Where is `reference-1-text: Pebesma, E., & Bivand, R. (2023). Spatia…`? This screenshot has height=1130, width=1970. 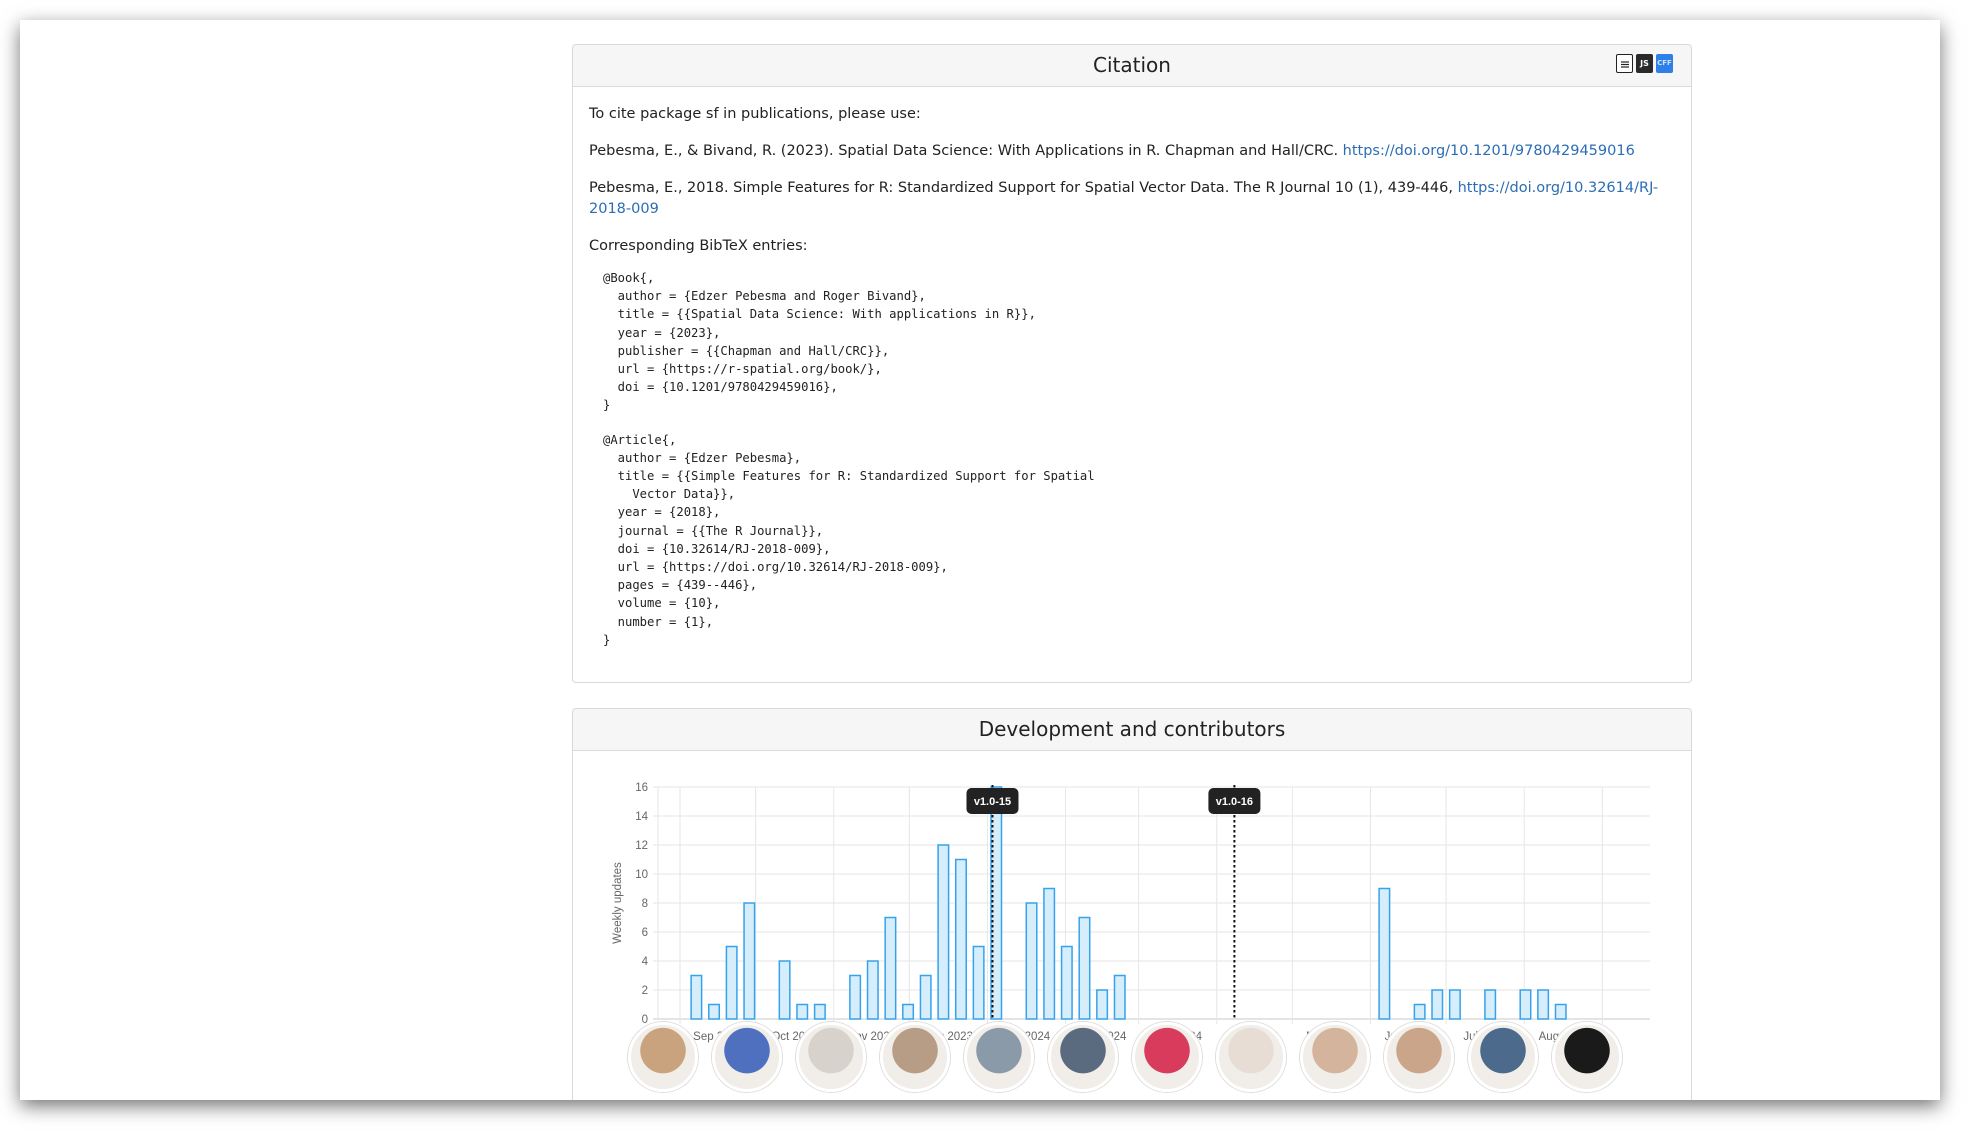
reference-1-text: Pebesma, E., & Bivand, R. (2023). Spatia… is located at coordinates (966, 151).